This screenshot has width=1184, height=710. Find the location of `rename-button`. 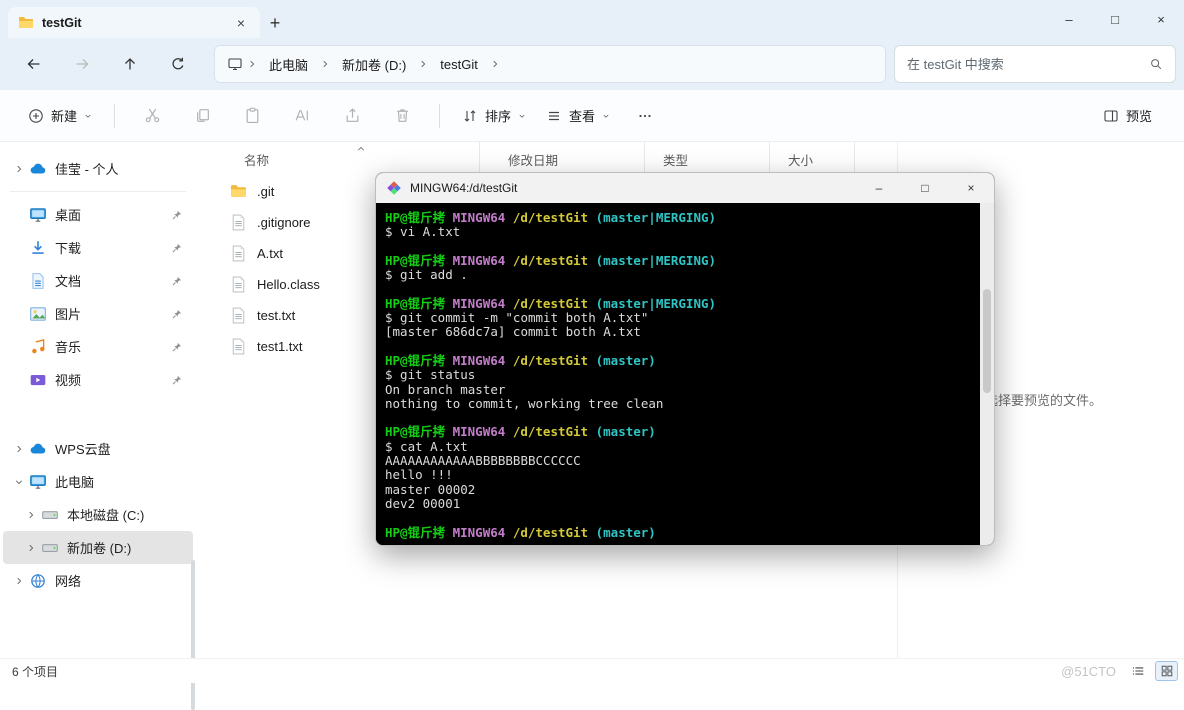

rename-button is located at coordinates (302, 116).